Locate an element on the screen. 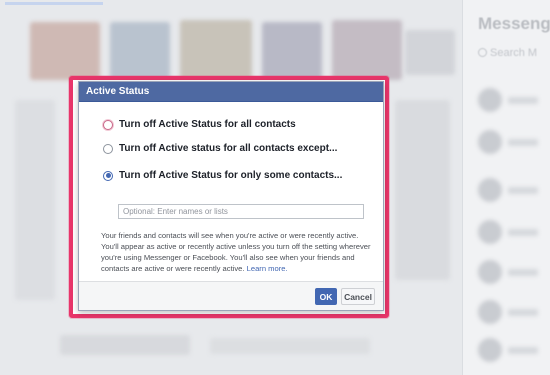  learn-more-link: Learn more. is located at coordinates (267, 268).